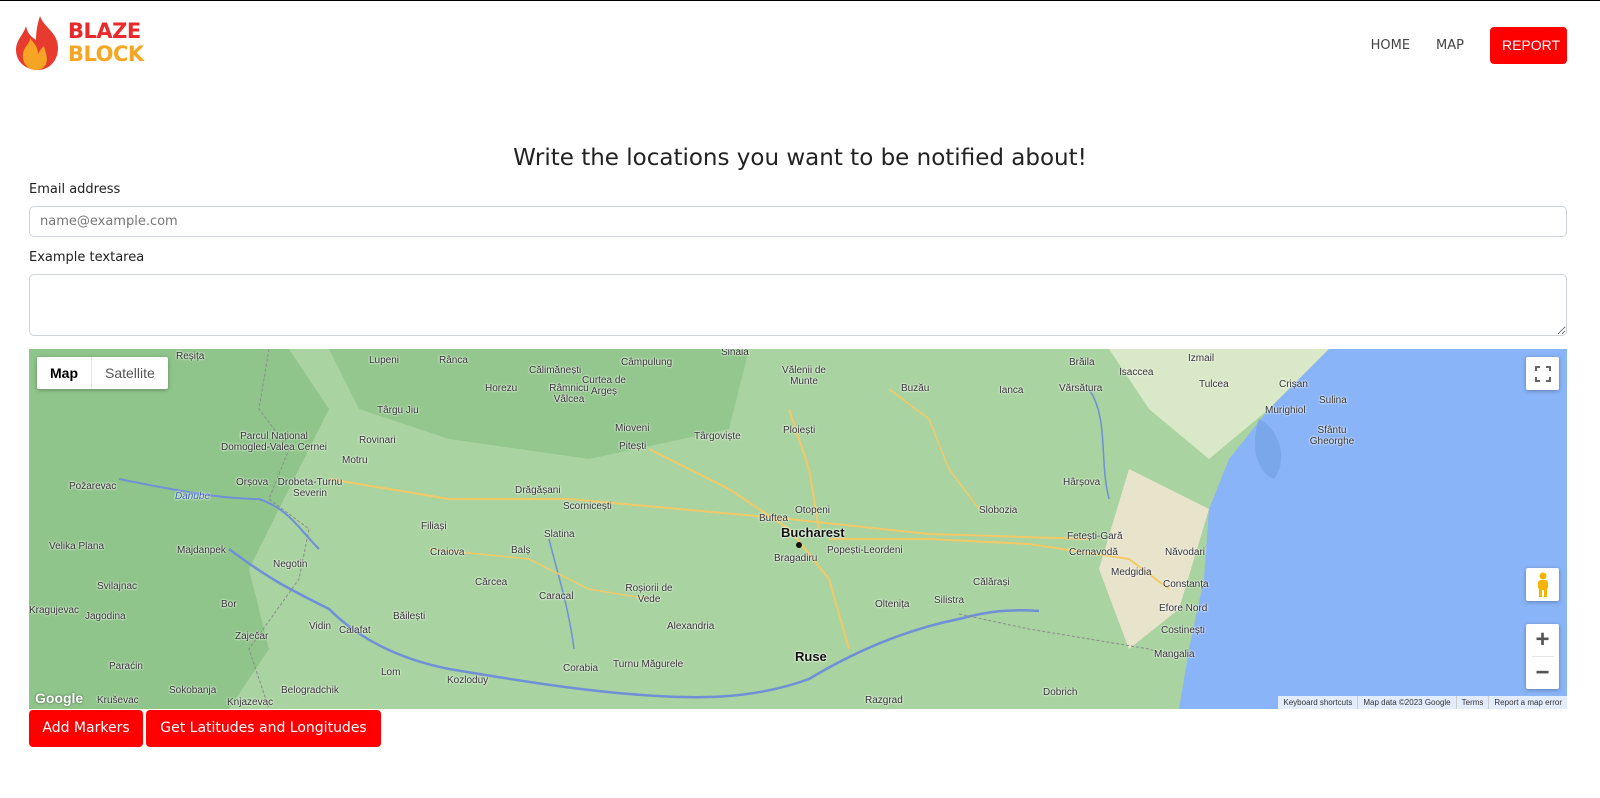 Image resolution: width=1600 pixels, height=798 pixels. What do you see at coordinates (1183, 630) in the screenshot?
I see `map-label: Costinești` at bounding box center [1183, 630].